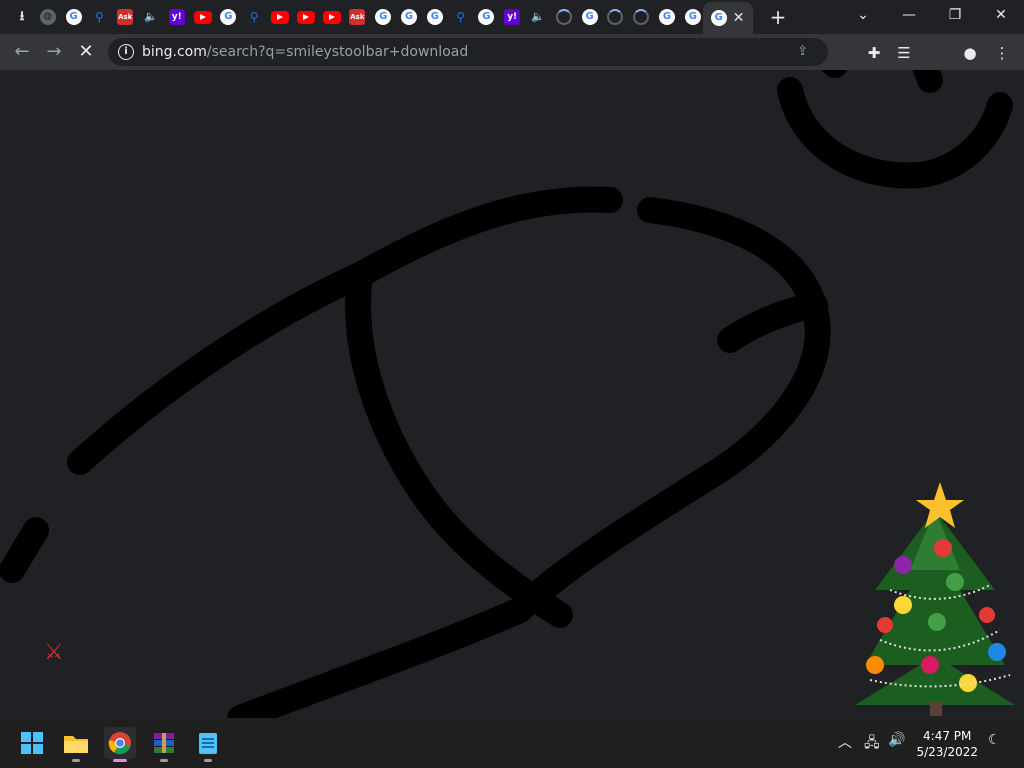  Describe the element at coordinates (778, 17) in the screenshot. I see `new-tab-button: +` at that location.